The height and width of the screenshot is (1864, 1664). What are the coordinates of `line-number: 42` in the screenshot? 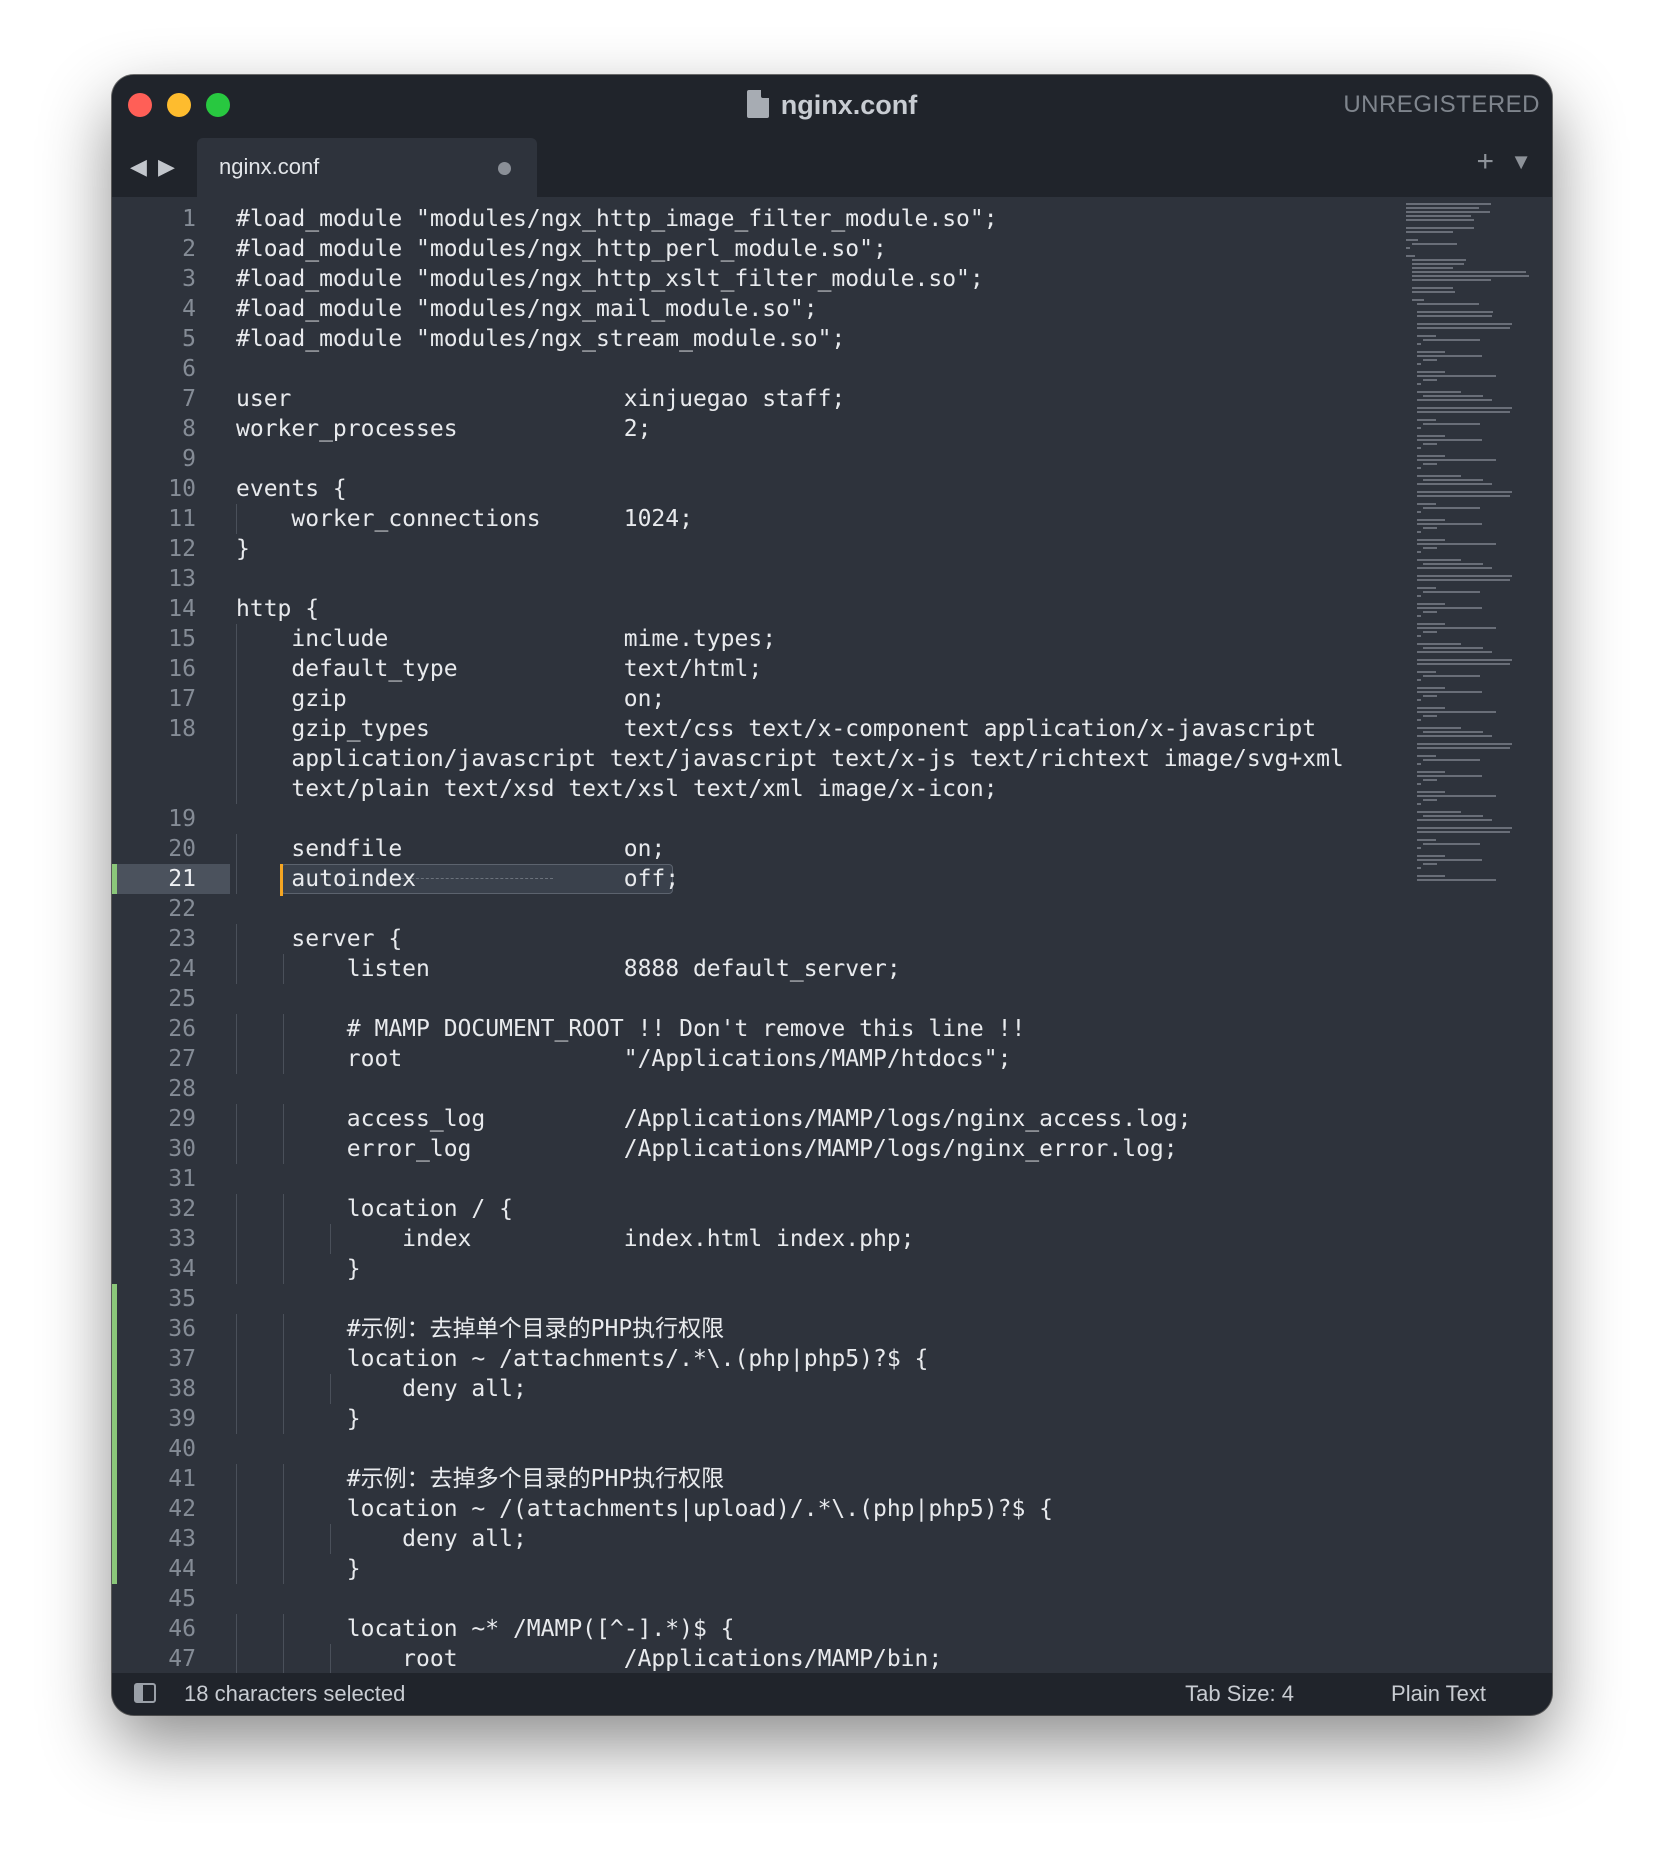 It's located at (182, 1509).